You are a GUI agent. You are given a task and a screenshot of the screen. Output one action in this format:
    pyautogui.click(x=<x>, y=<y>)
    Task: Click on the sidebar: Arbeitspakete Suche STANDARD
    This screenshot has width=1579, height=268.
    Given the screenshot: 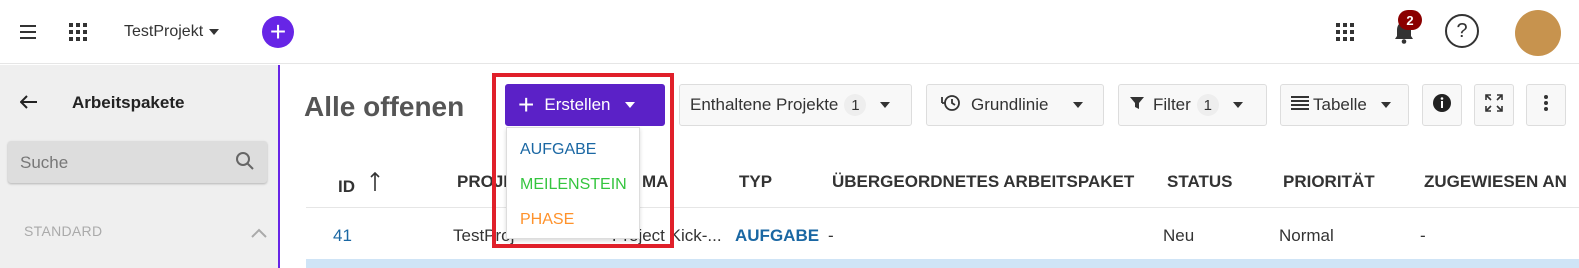 What is the action you would take?
    pyautogui.click(x=140, y=166)
    